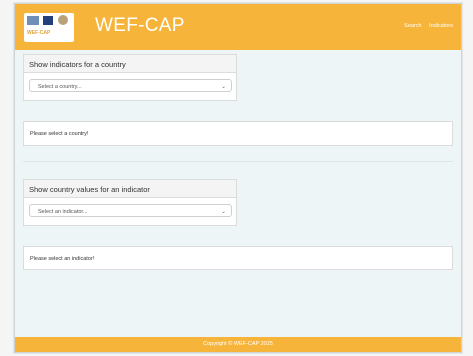  What do you see at coordinates (48, 20) in the screenshot?
I see `eu-flag-mark` at bounding box center [48, 20].